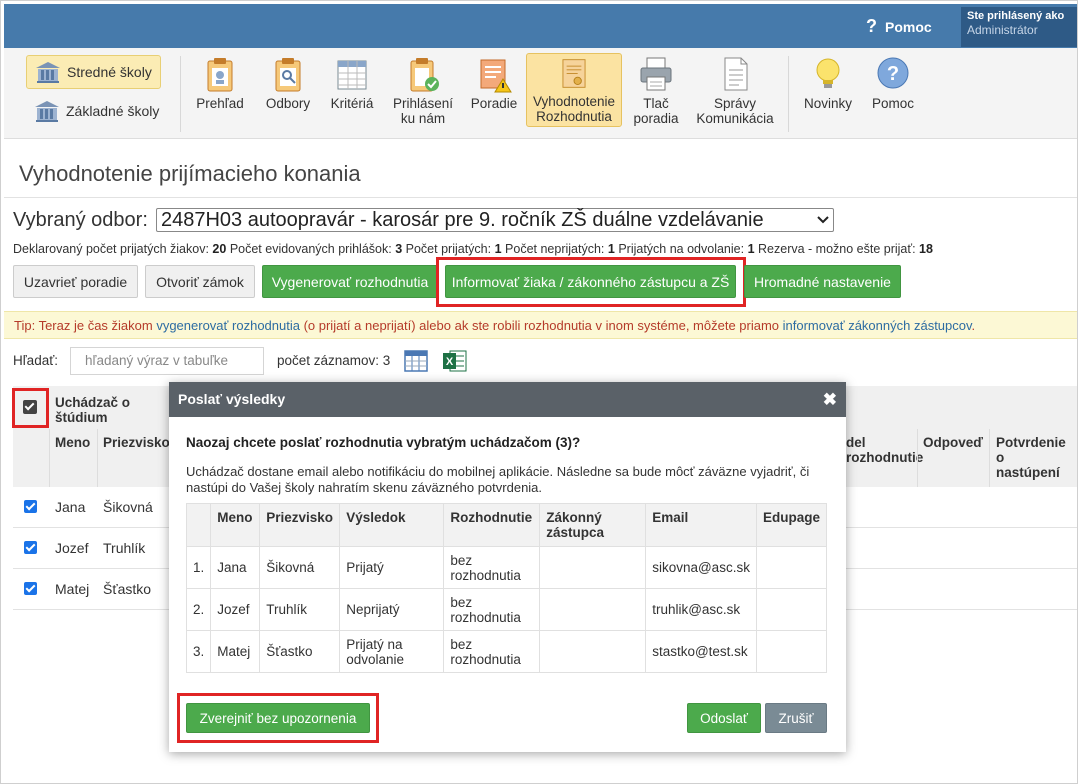 This screenshot has width=1078, height=784. What do you see at coordinates (424, 75) in the screenshot?
I see `clipboard-check-icon` at bounding box center [424, 75].